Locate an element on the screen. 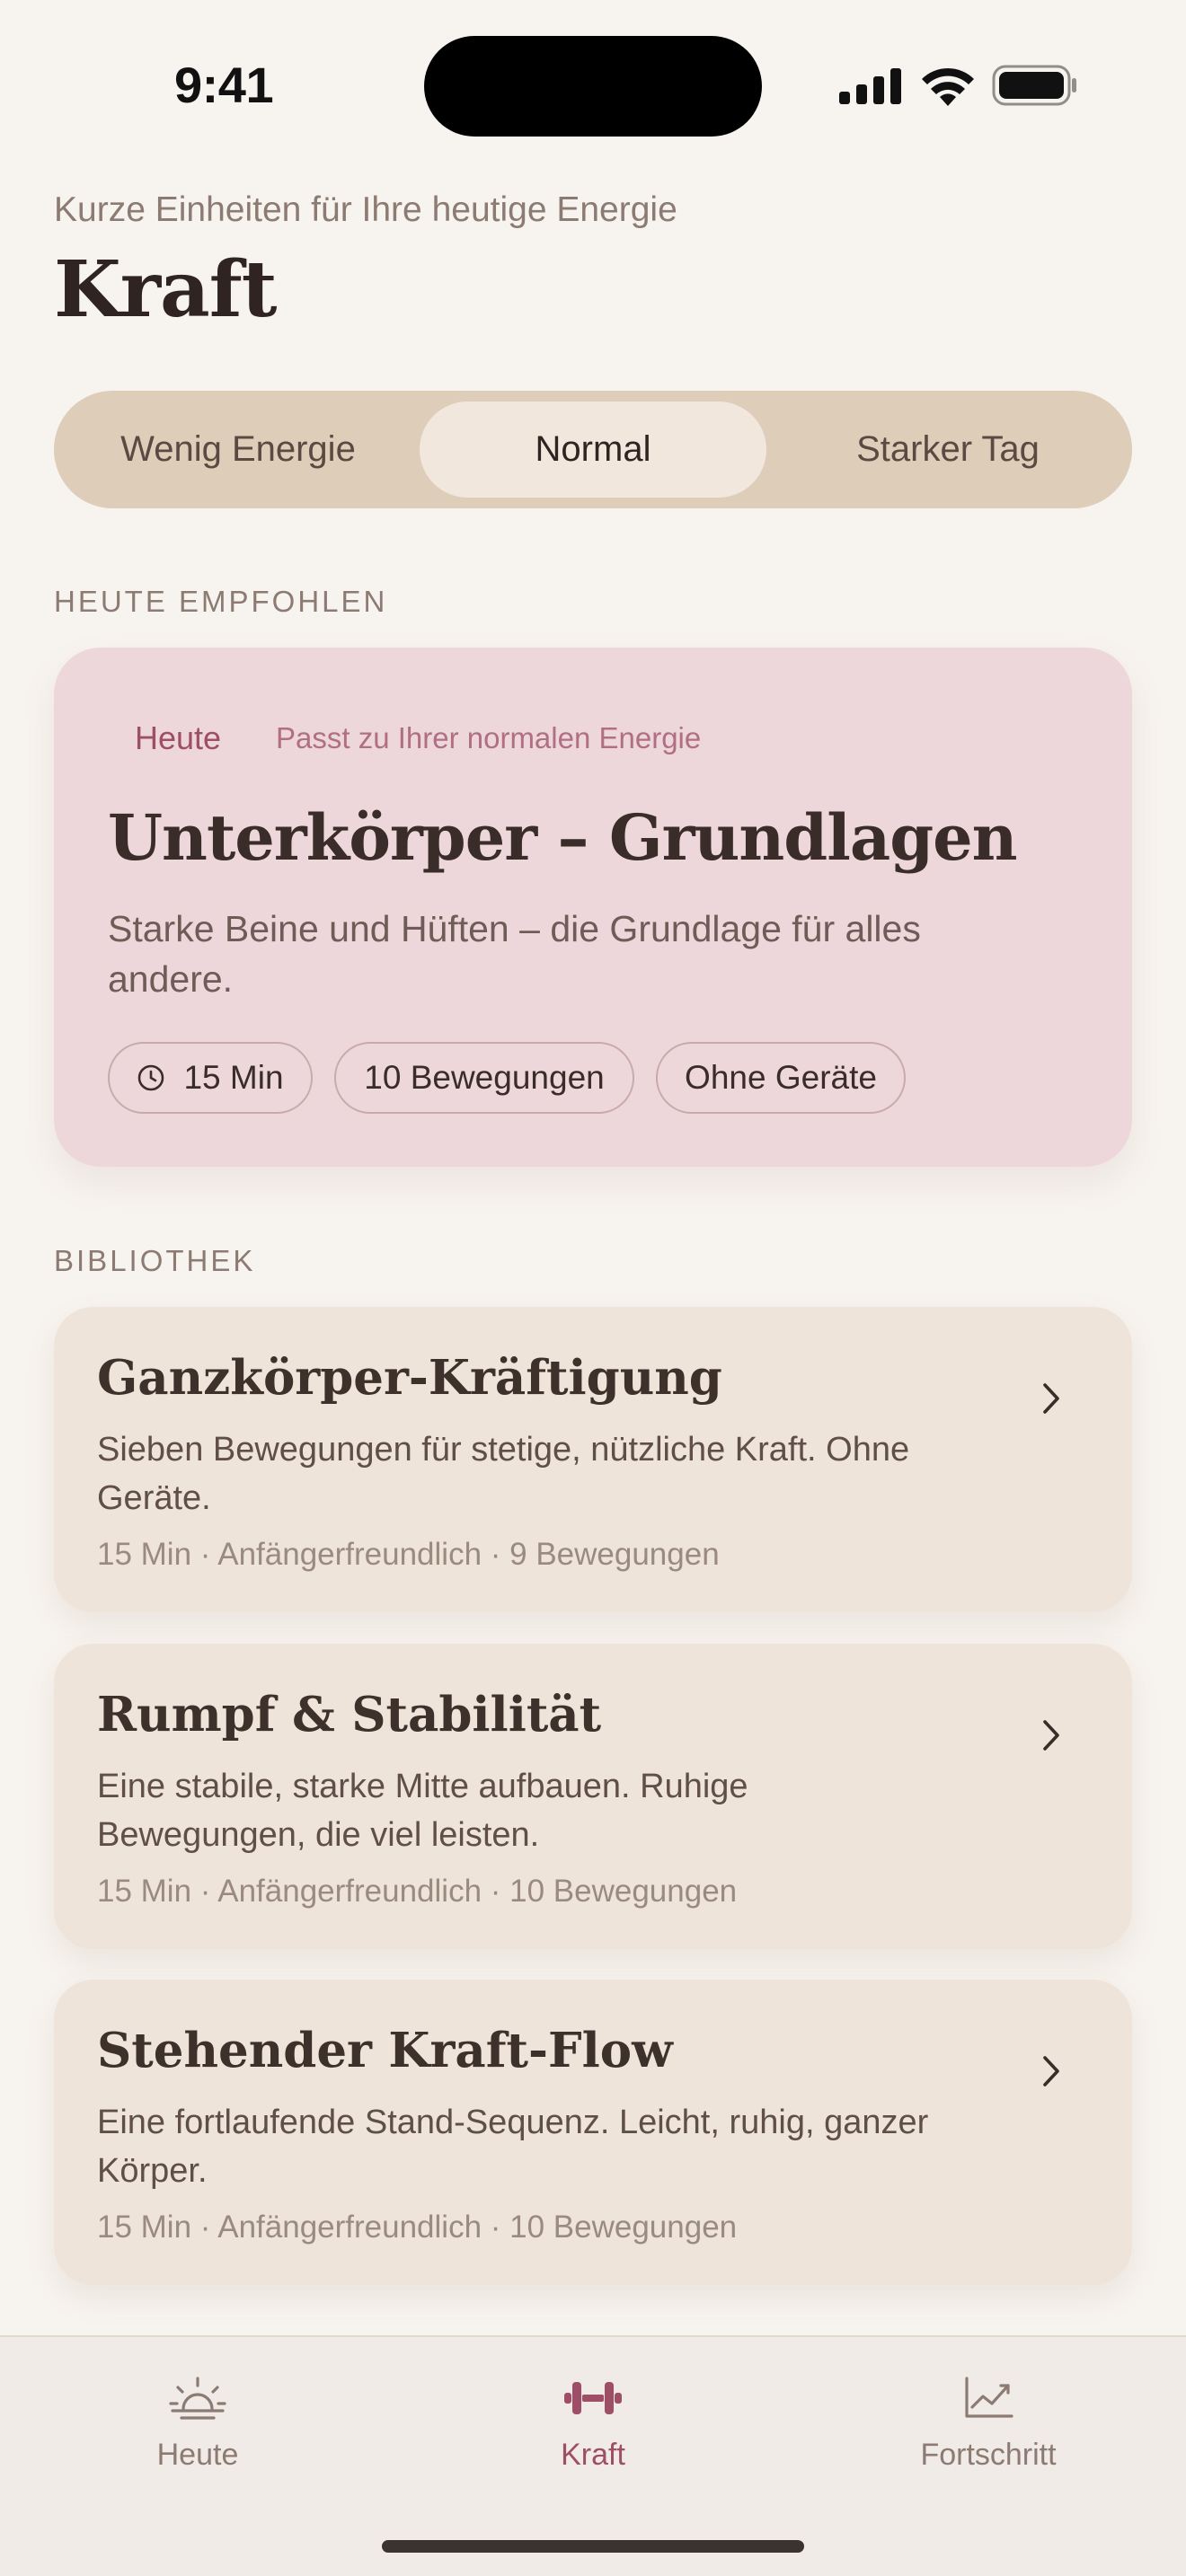 This screenshot has width=1186, height=2576. tab-progress: Fortschritt is located at coordinates (988, 2418).